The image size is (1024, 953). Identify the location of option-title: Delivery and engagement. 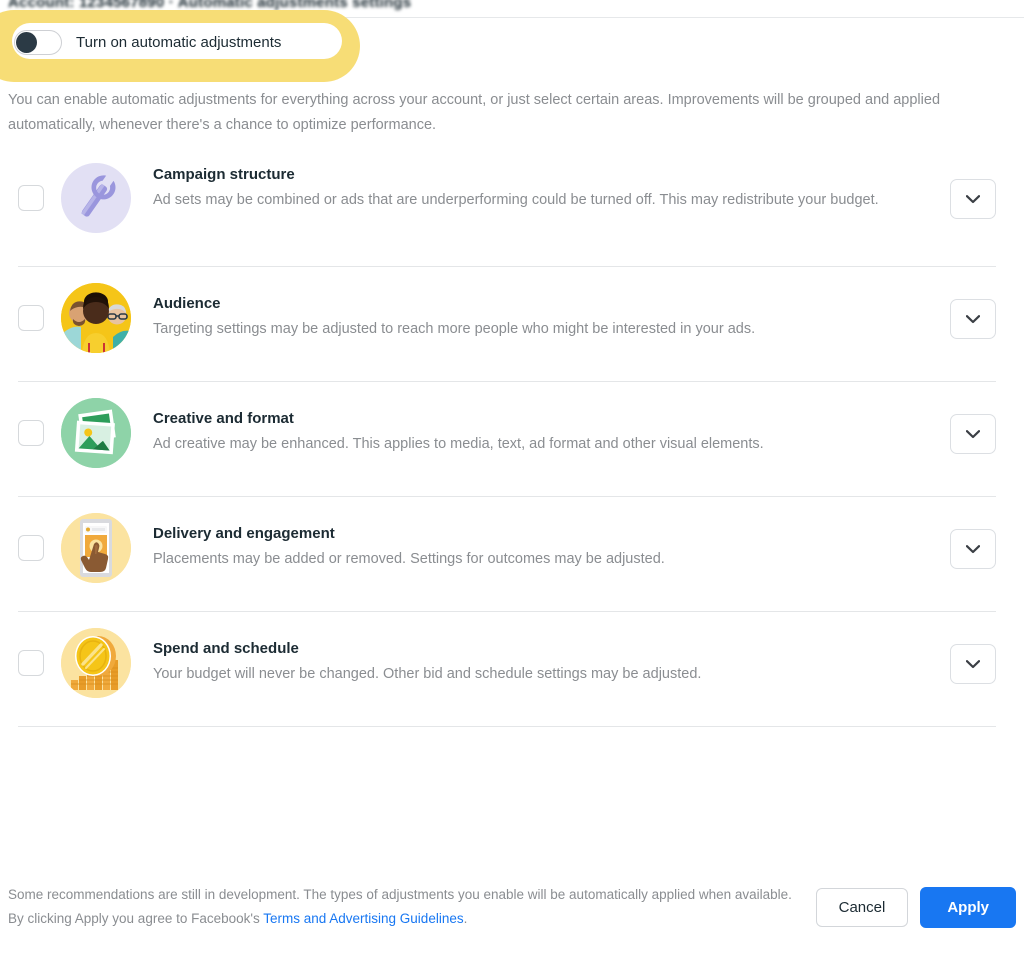
(244, 533).